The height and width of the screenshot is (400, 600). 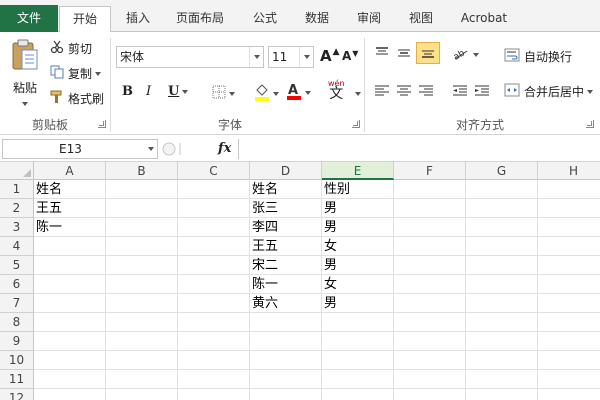 What do you see at coordinates (70, 189) in the screenshot?
I see `cell-a1: 姓名` at bounding box center [70, 189].